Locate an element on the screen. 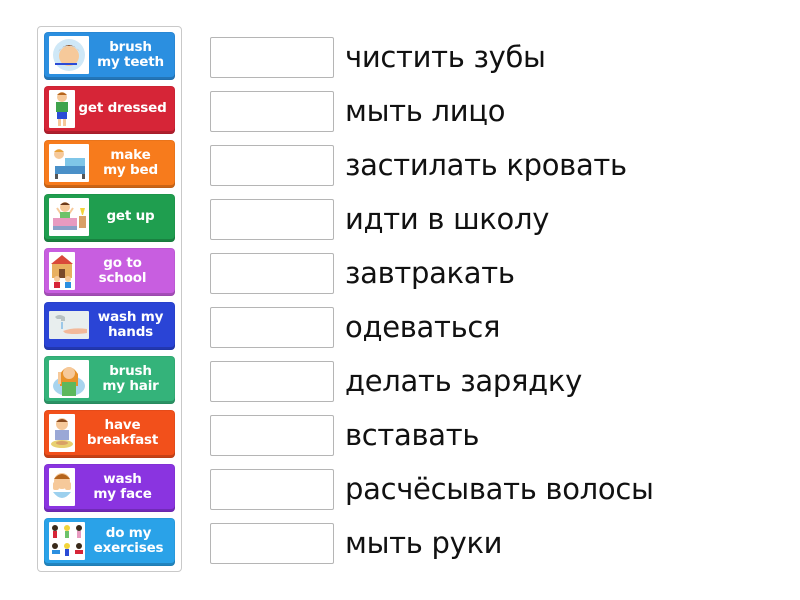 This screenshot has height=600, width=800. tile-label: do my exercises is located at coordinates (128, 540).